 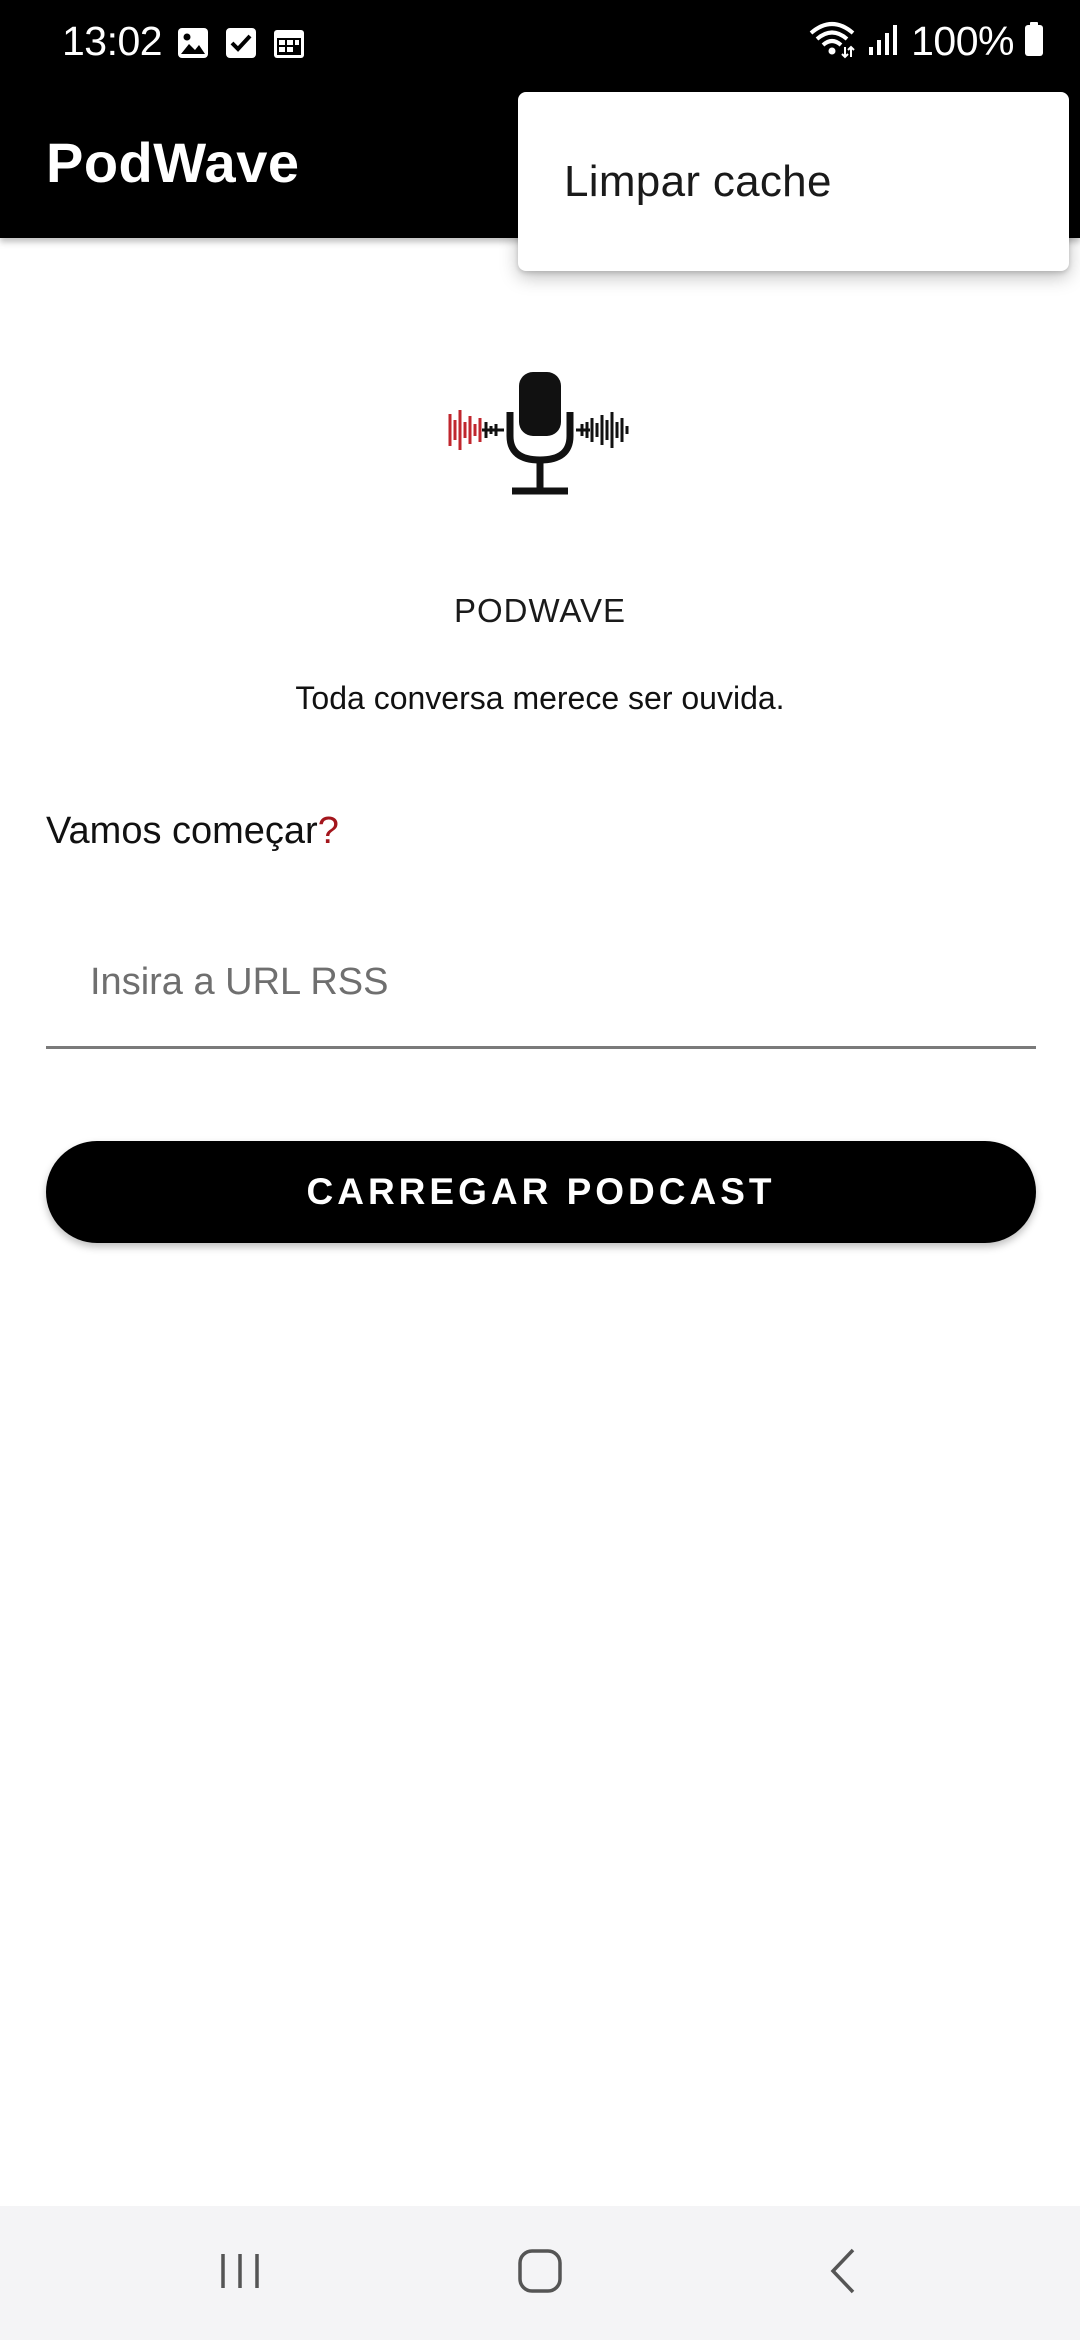 What do you see at coordinates (1034, 41) in the screenshot?
I see `battery-icon` at bounding box center [1034, 41].